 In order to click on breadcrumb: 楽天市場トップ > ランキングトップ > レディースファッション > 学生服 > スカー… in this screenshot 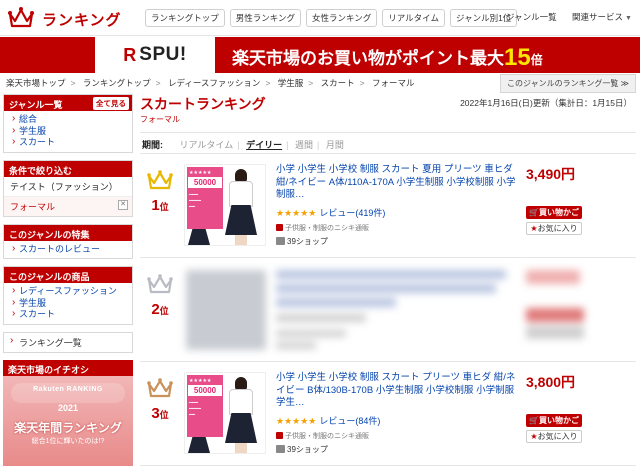, I will do `click(210, 83)`.